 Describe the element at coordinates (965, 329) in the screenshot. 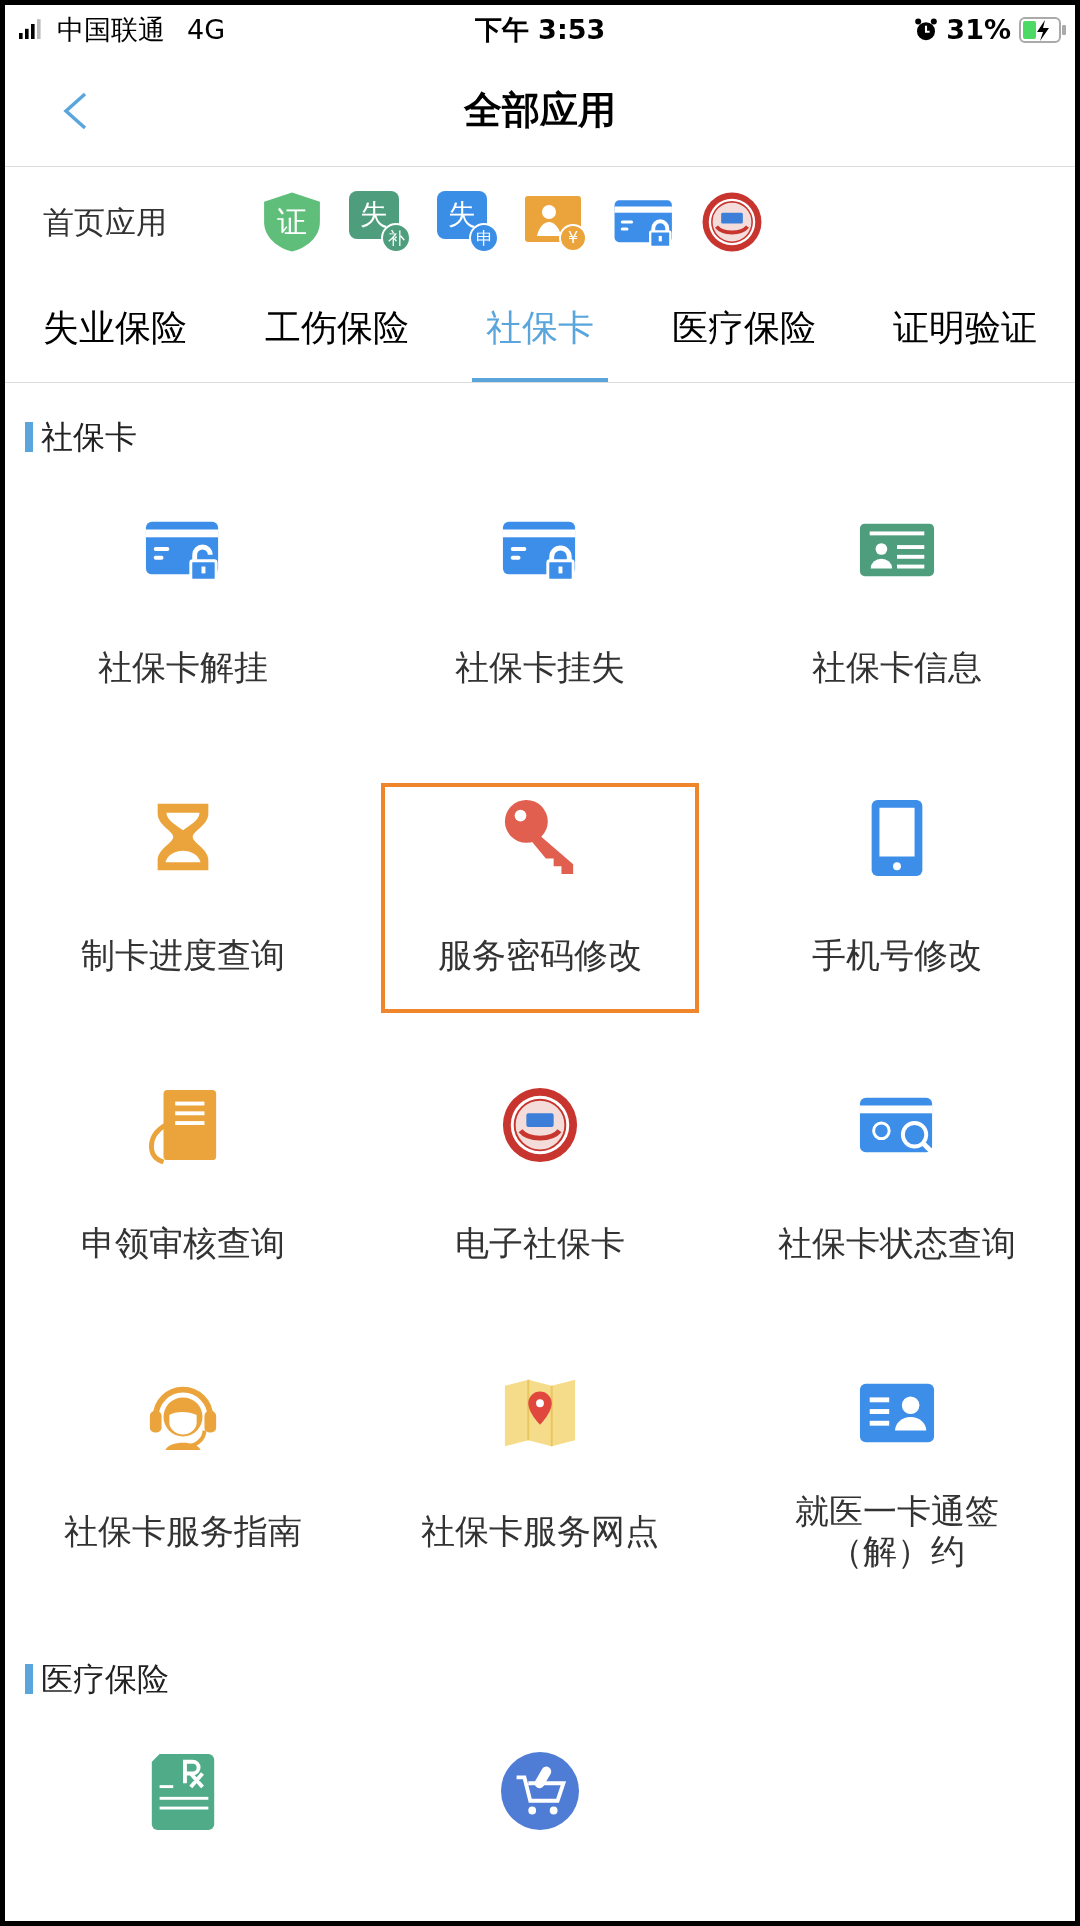

I see `tab: 证明验证` at that location.